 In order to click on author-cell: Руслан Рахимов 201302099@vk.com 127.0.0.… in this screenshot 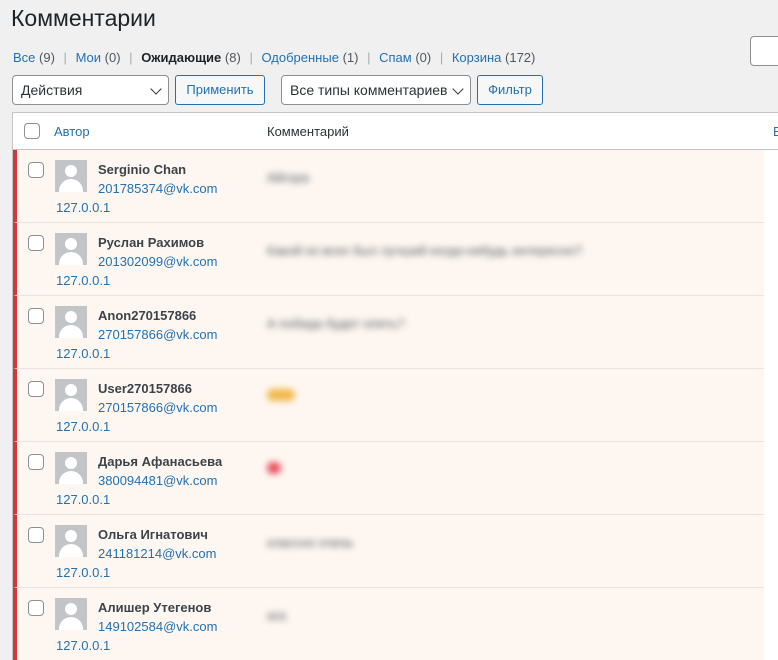, I will do `click(133, 259)`.